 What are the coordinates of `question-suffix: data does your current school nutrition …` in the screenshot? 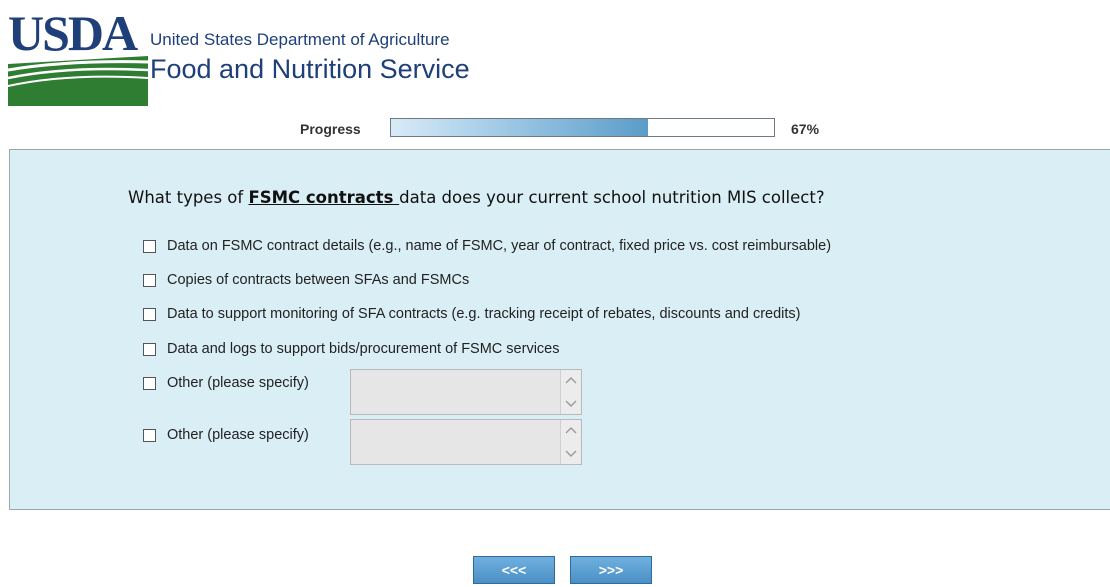 It's located at (612, 197).